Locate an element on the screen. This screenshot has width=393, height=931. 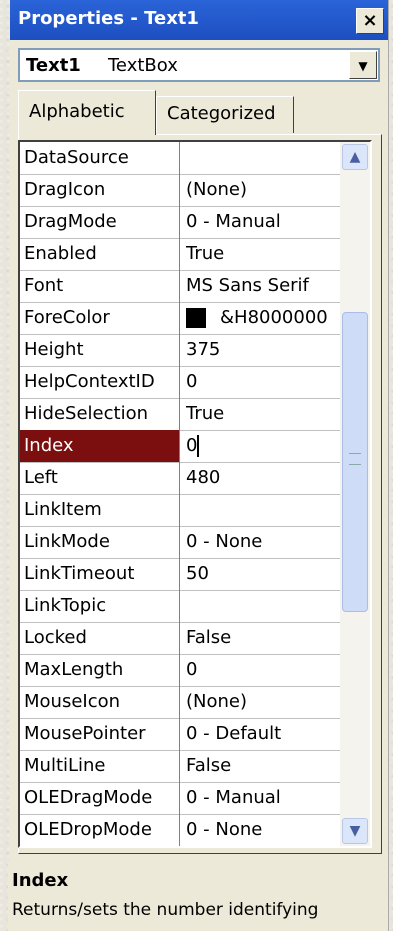
property-value-text: 0 is located at coordinates (192, 445).